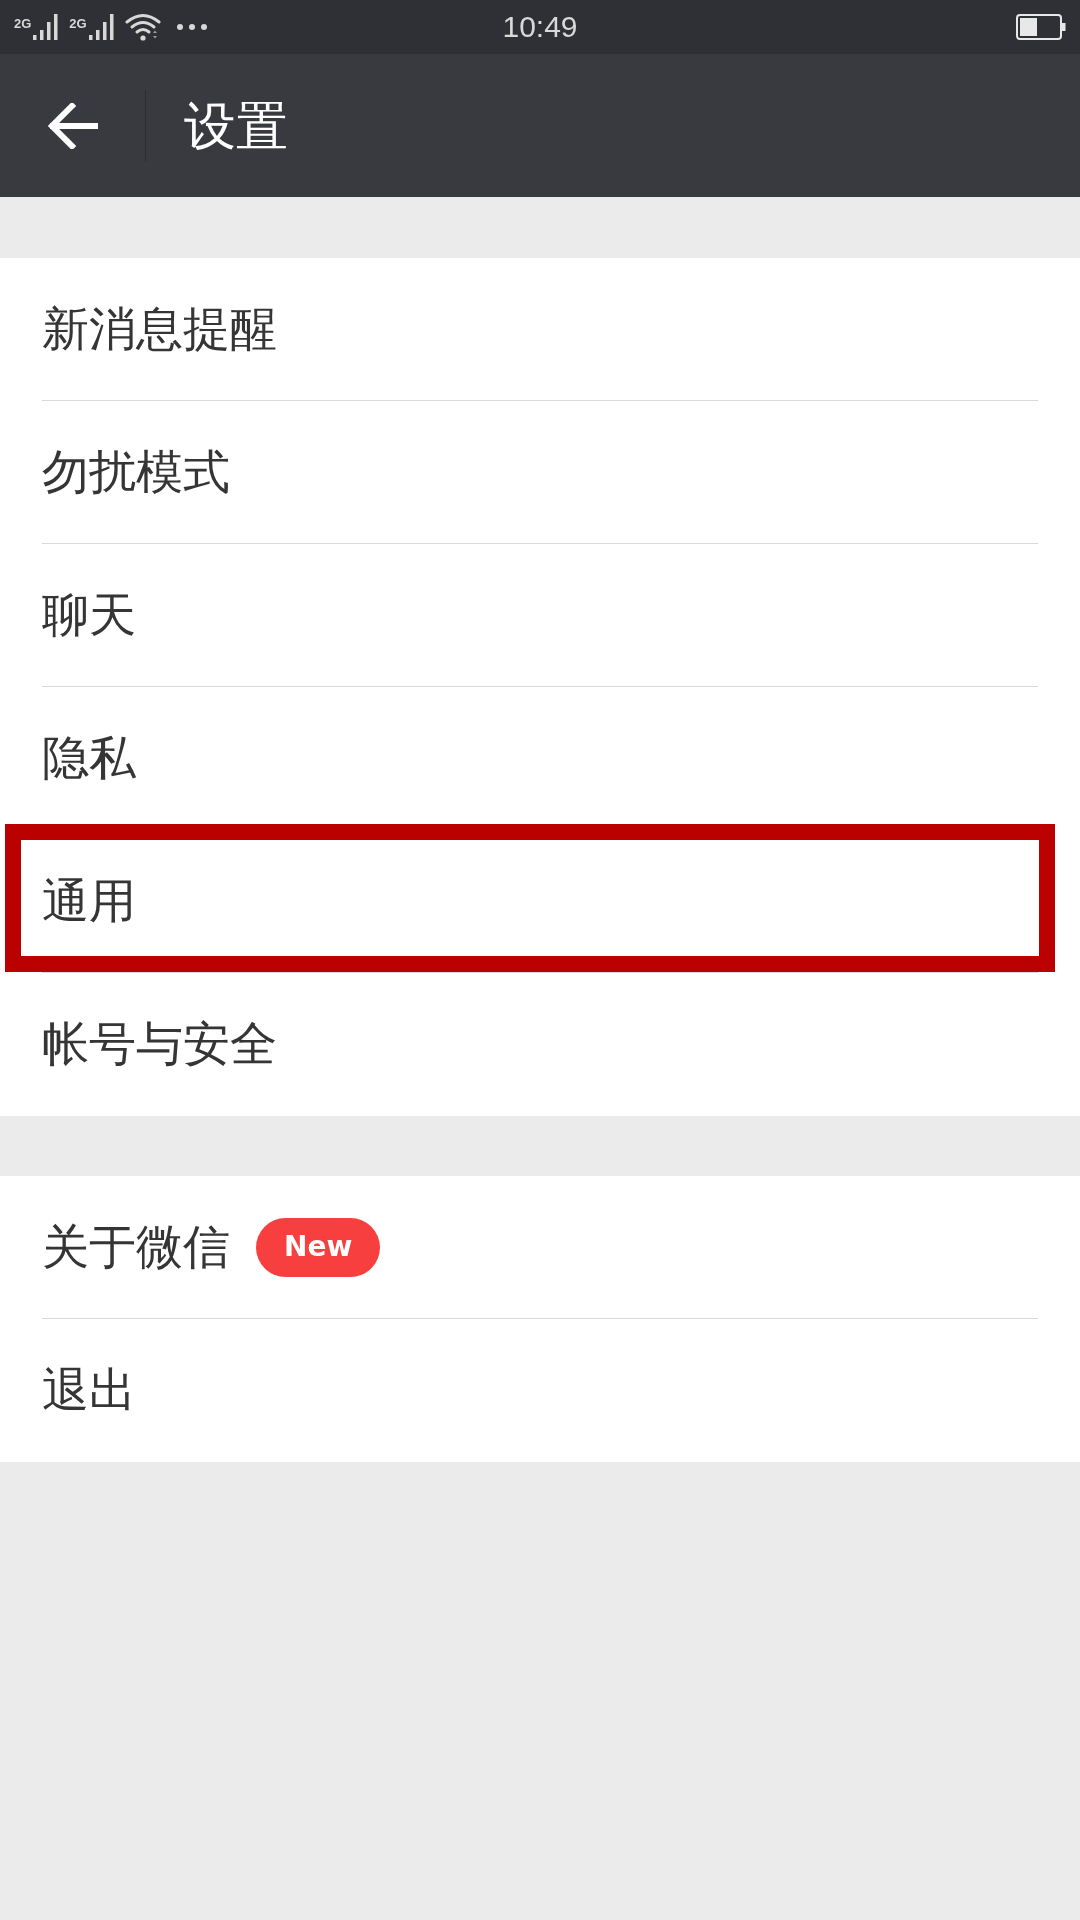 The width and height of the screenshot is (1080, 1920). Describe the element at coordinates (142, 27) in the screenshot. I see `wifi-icon` at that location.